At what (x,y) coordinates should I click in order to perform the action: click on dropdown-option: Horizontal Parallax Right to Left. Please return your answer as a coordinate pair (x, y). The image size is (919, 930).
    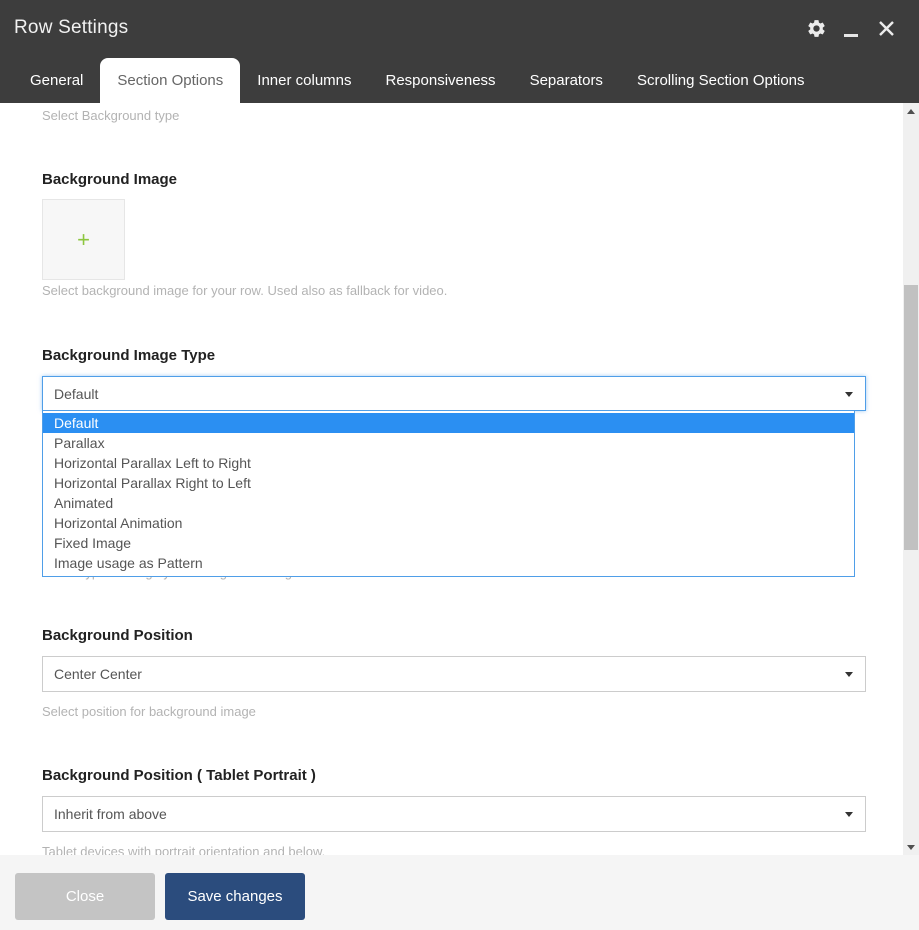
    Looking at the image, I should click on (448, 483).